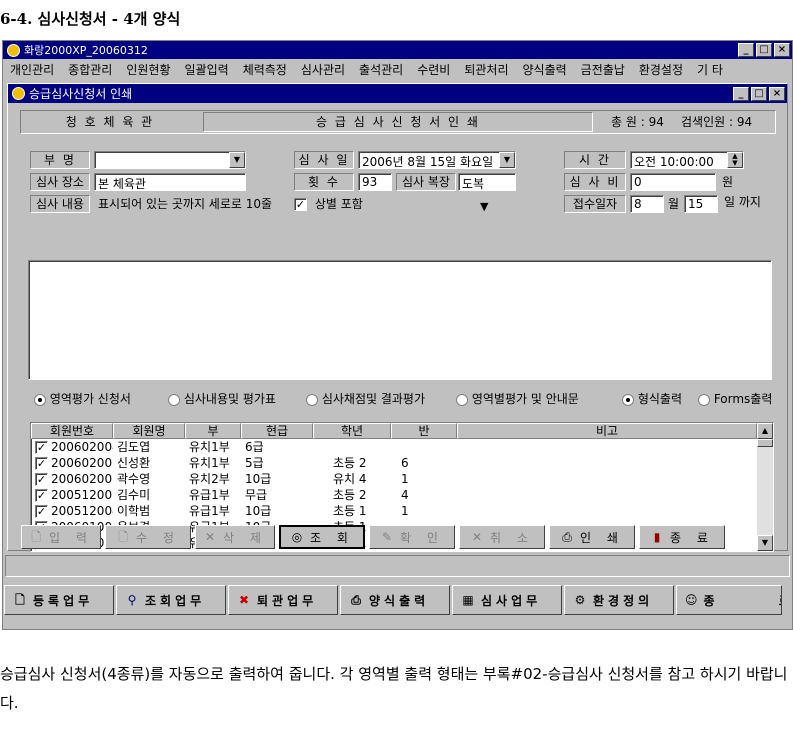  Describe the element at coordinates (433, 69) in the screenshot. I see `menu-fee: 수련비` at that location.